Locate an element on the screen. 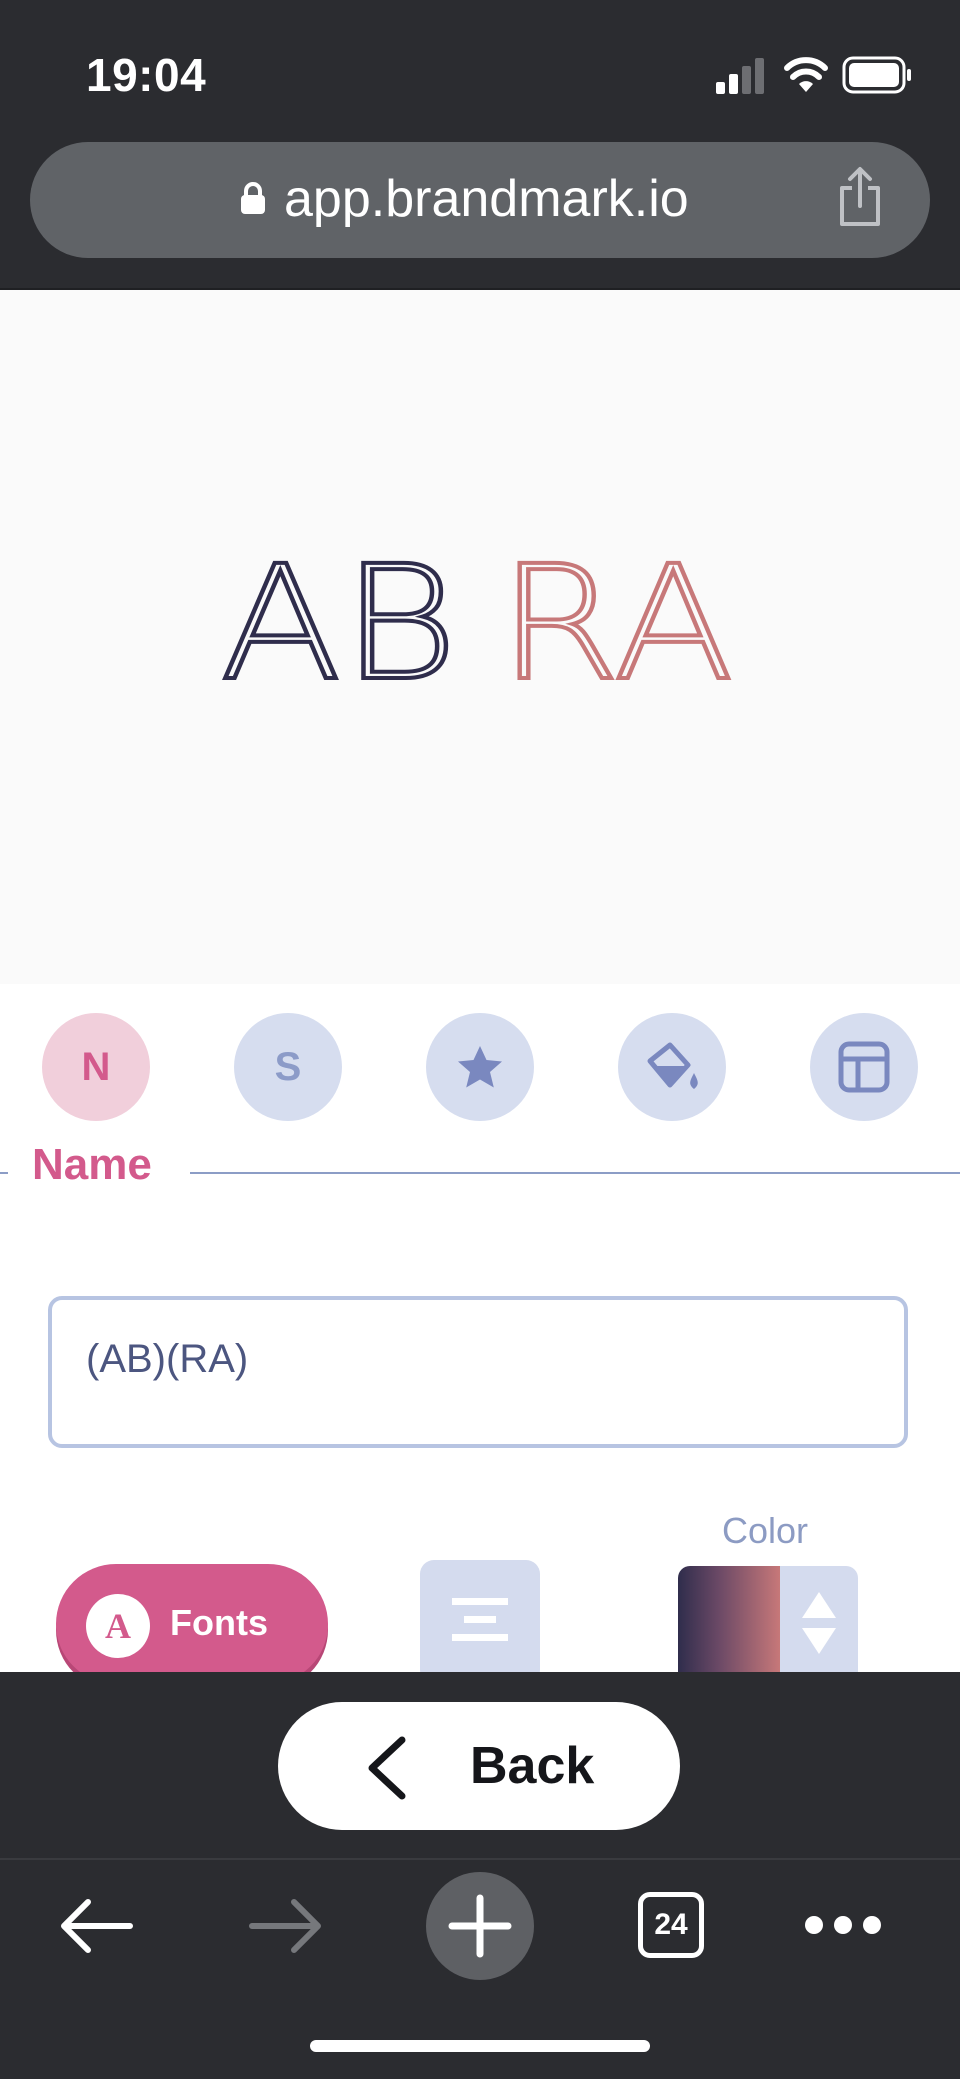 The image size is (960, 2079). lock-icon is located at coordinates (253, 198).